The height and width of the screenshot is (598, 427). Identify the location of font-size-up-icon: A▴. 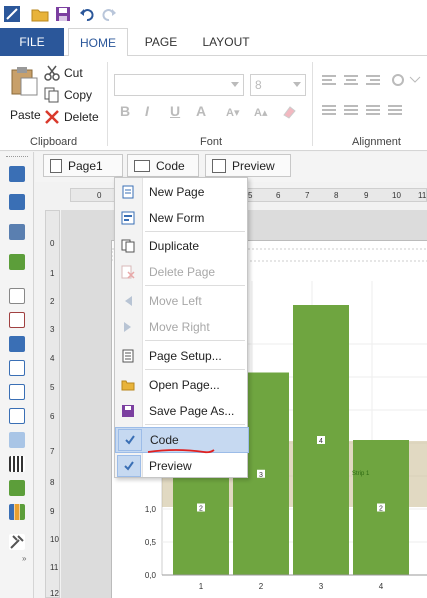
(260, 112).